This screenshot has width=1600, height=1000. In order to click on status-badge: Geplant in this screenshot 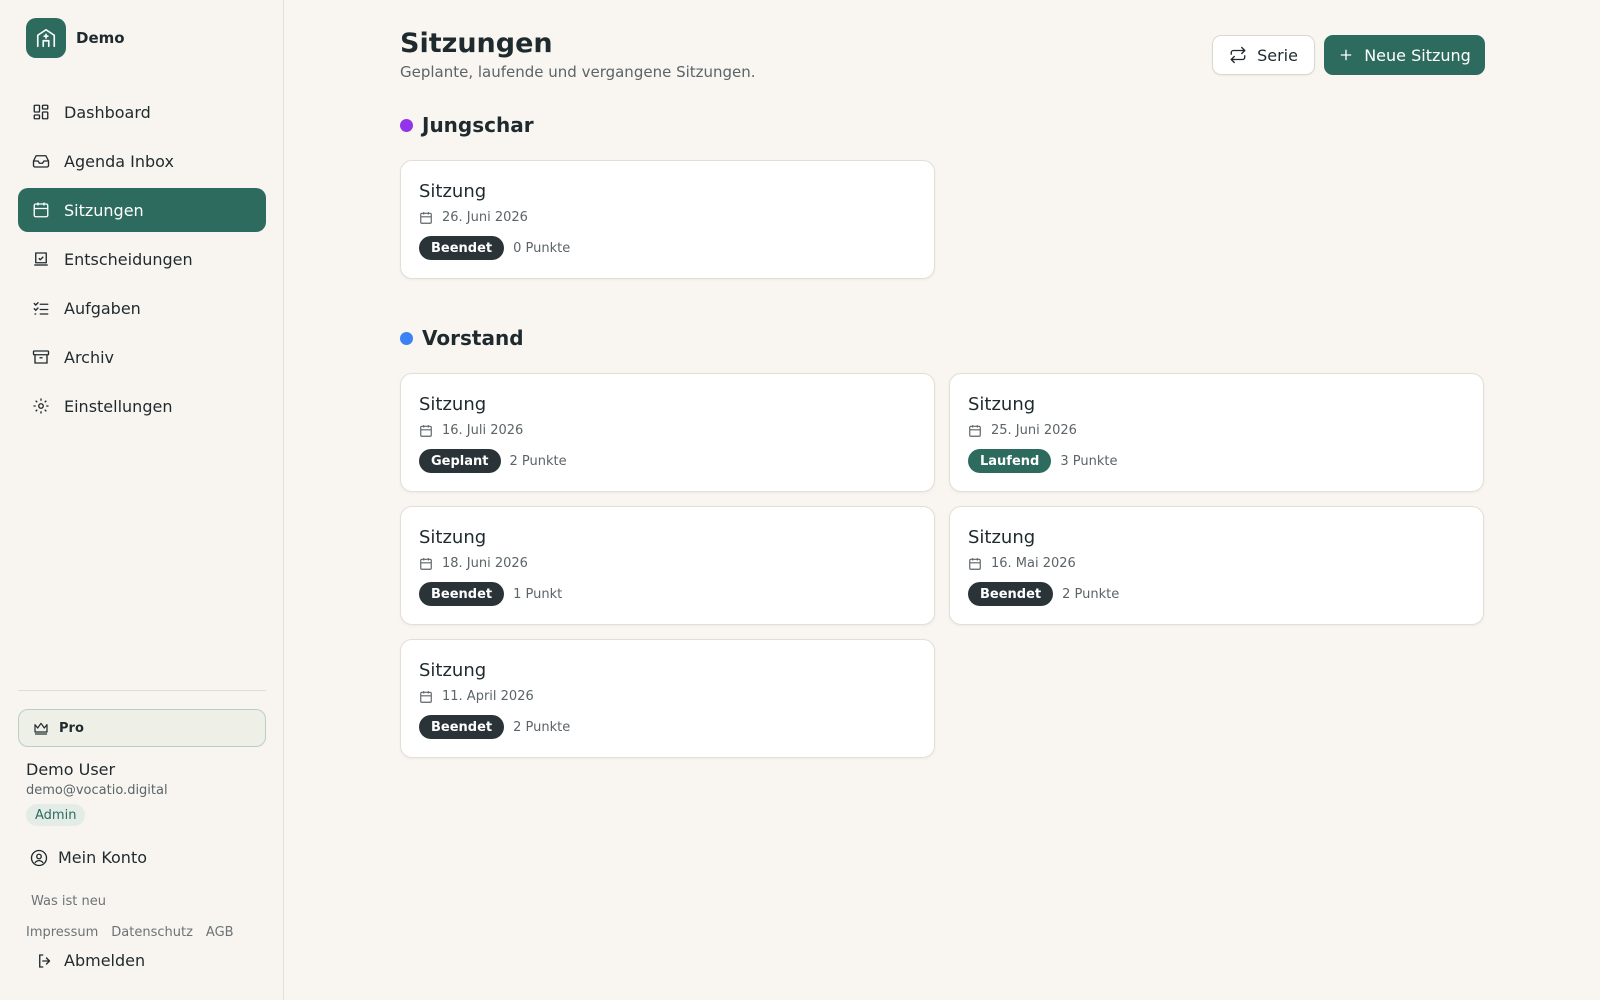, I will do `click(460, 461)`.